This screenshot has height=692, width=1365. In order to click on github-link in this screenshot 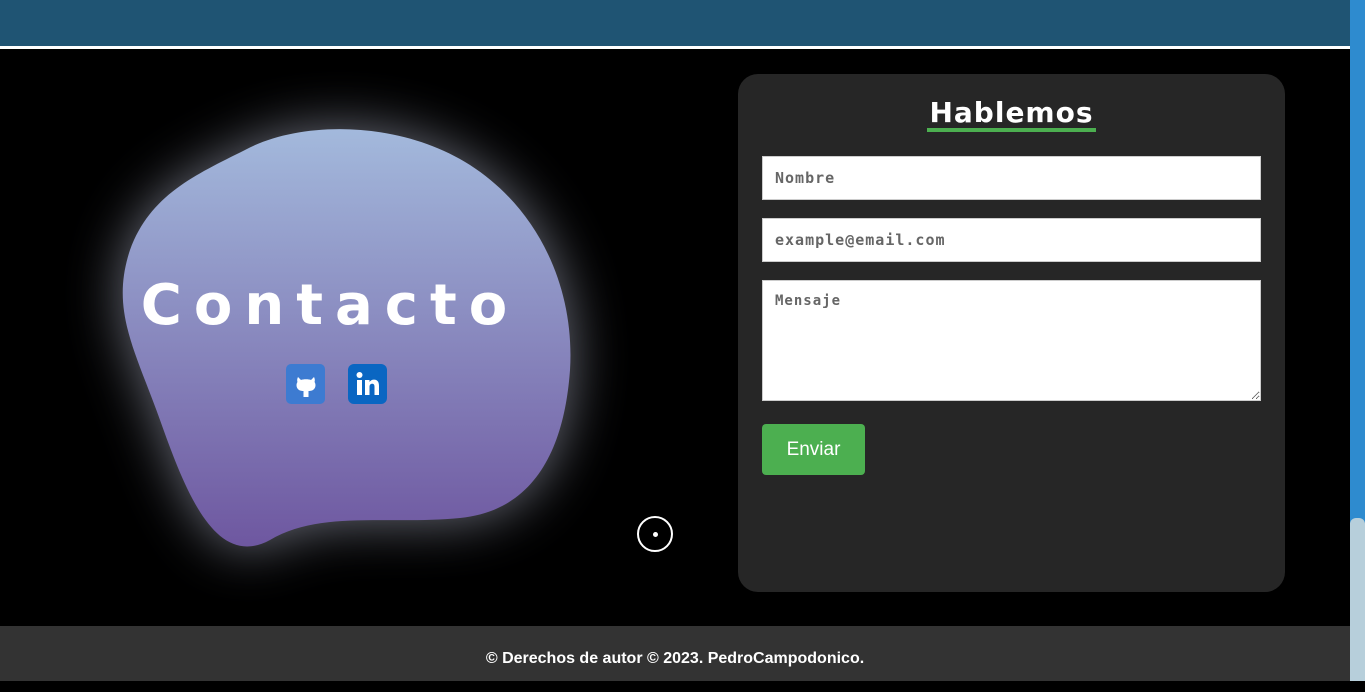, I will do `click(305, 384)`.